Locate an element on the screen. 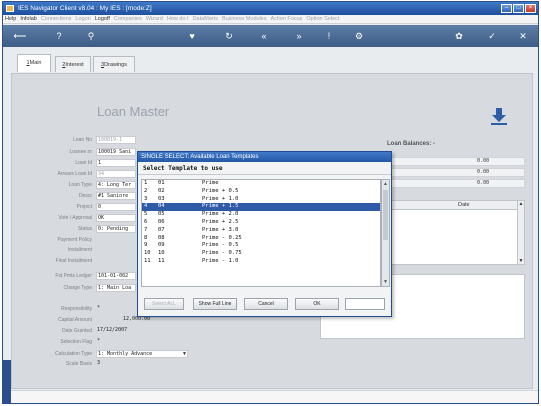  template-row: 10 10 Prime - 0.75 is located at coordinates (261, 254).